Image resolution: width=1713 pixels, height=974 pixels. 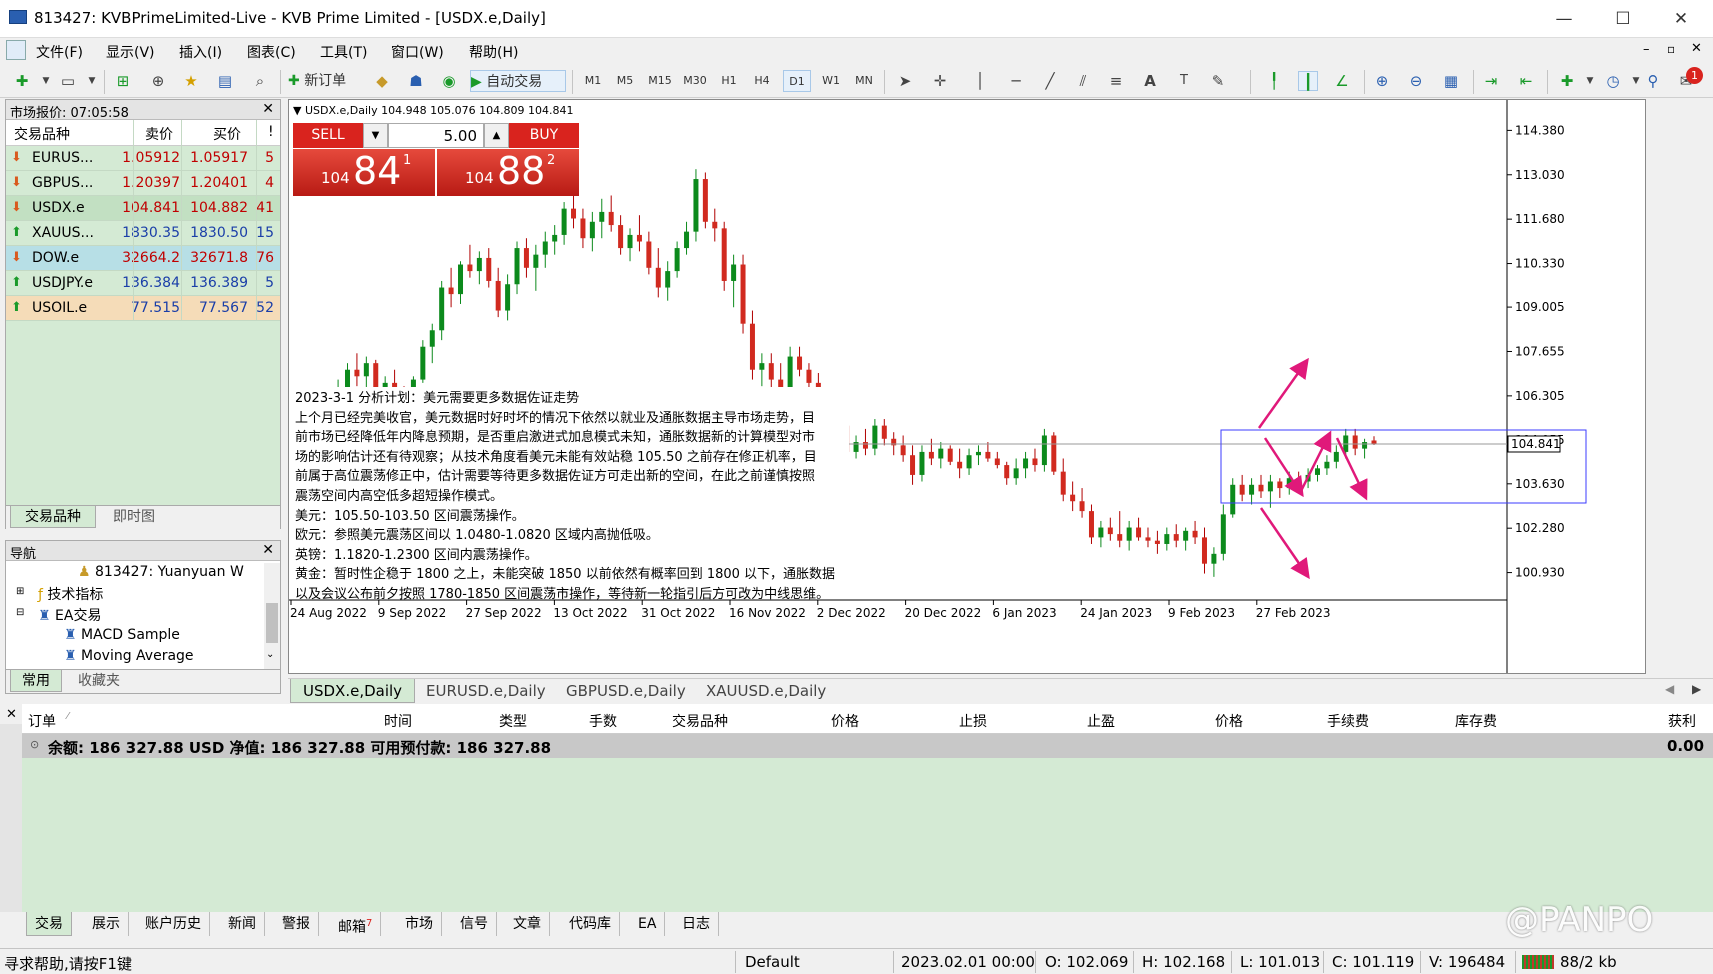 I want to click on lot-increase-icon: ▲, so click(x=496, y=135).